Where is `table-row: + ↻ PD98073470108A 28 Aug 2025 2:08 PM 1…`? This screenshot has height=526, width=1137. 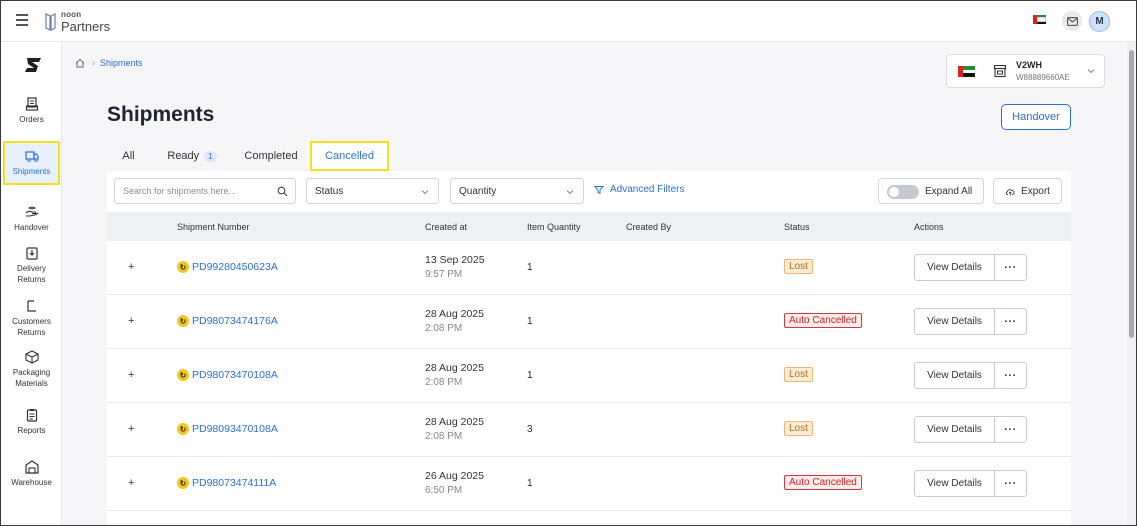
table-row: + ↻ PD98073470108A 28 Aug 2025 2:08 PM 1… is located at coordinates (589, 376).